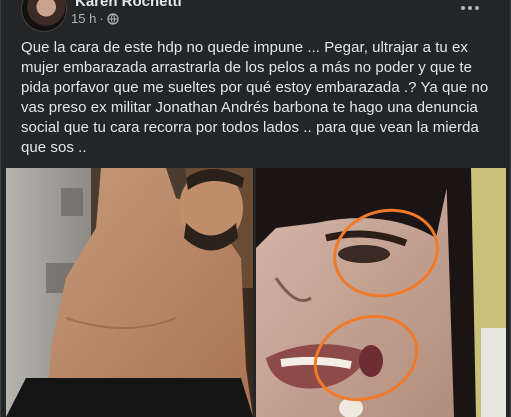  What do you see at coordinates (113, 18) in the screenshot?
I see `globe-icon` at bounding box center [113, 18].